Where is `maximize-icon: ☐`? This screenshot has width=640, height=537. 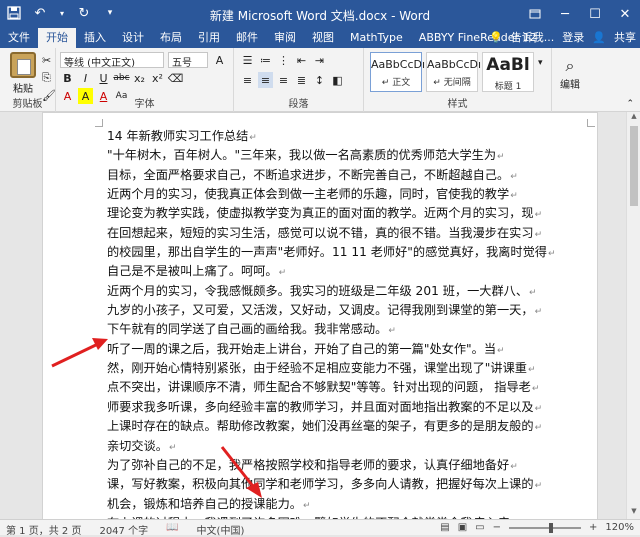
maximize-icon: ☐ is located at coordinates (595, 14).